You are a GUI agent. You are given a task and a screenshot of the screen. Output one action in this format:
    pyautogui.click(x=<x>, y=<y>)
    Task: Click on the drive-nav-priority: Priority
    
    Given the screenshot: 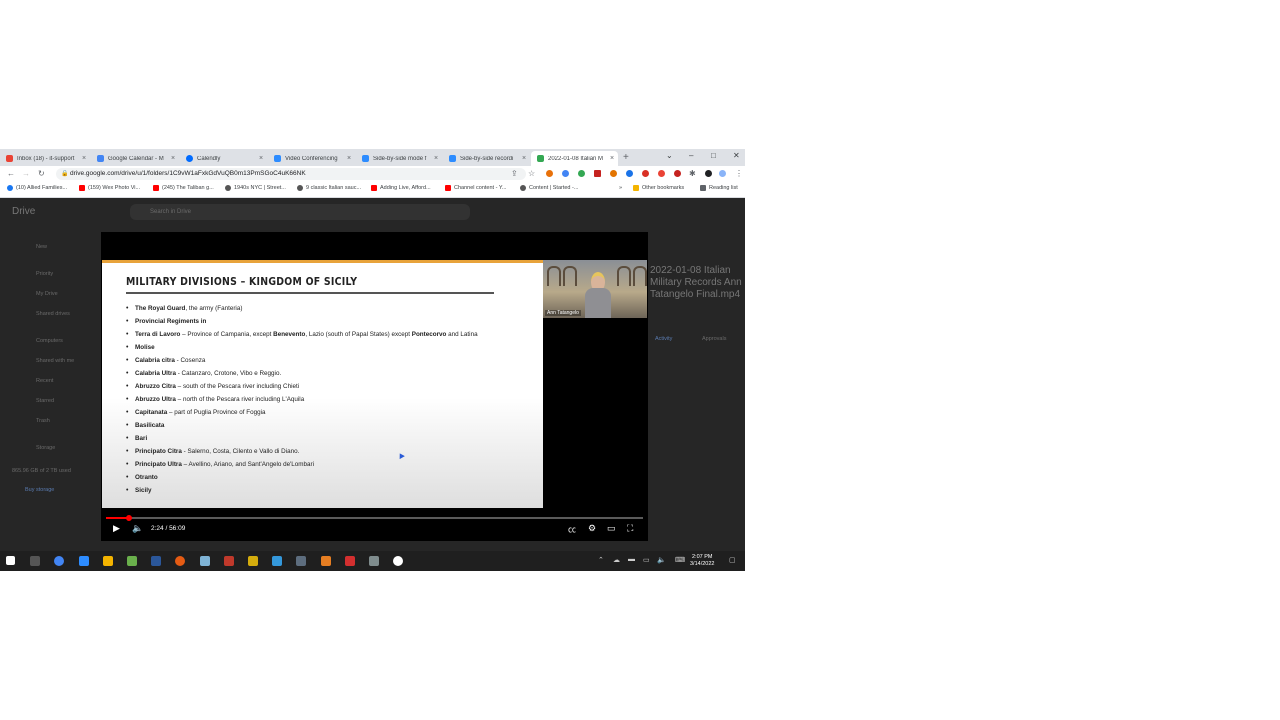 What is the action you would take?
    pyautogui.click(x=44, y=274)
    